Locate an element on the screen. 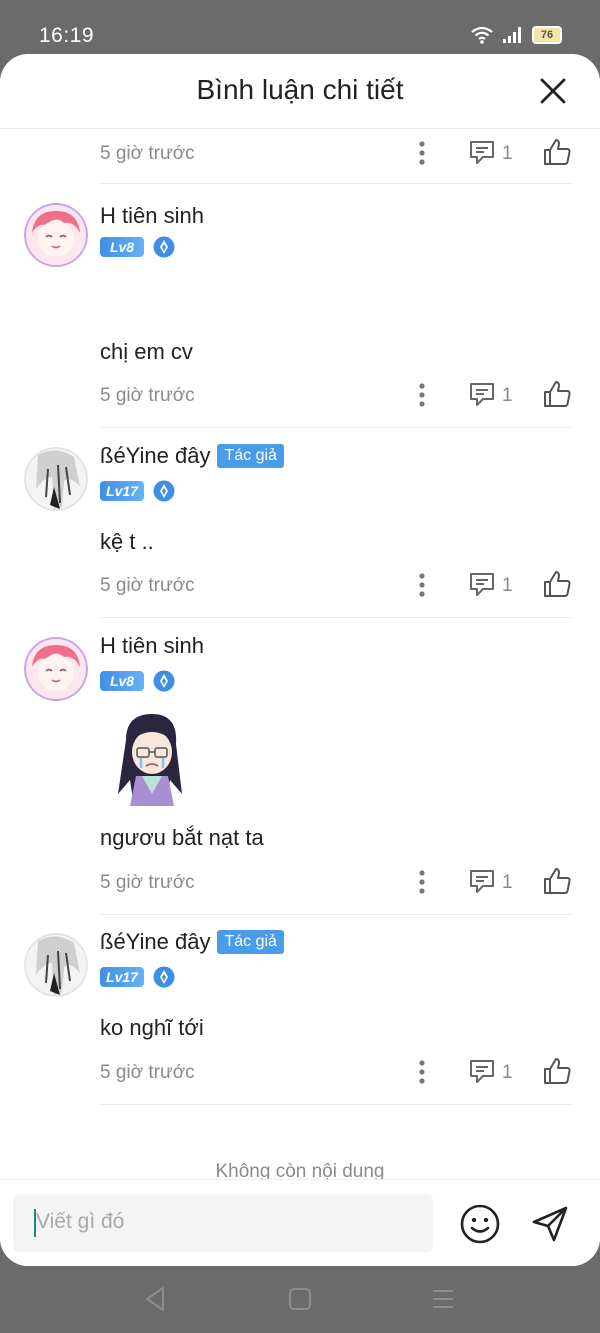 The width and height of the screenshot is (600, 1333). menu-nav-icon is located at coordinates (443, 1299).